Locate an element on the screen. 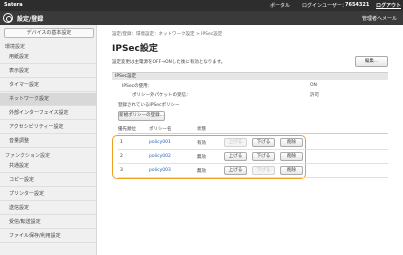 This screenshot has height=255, width=403. preferences-heading: 環境設定 is located at coordinates (15, 47).